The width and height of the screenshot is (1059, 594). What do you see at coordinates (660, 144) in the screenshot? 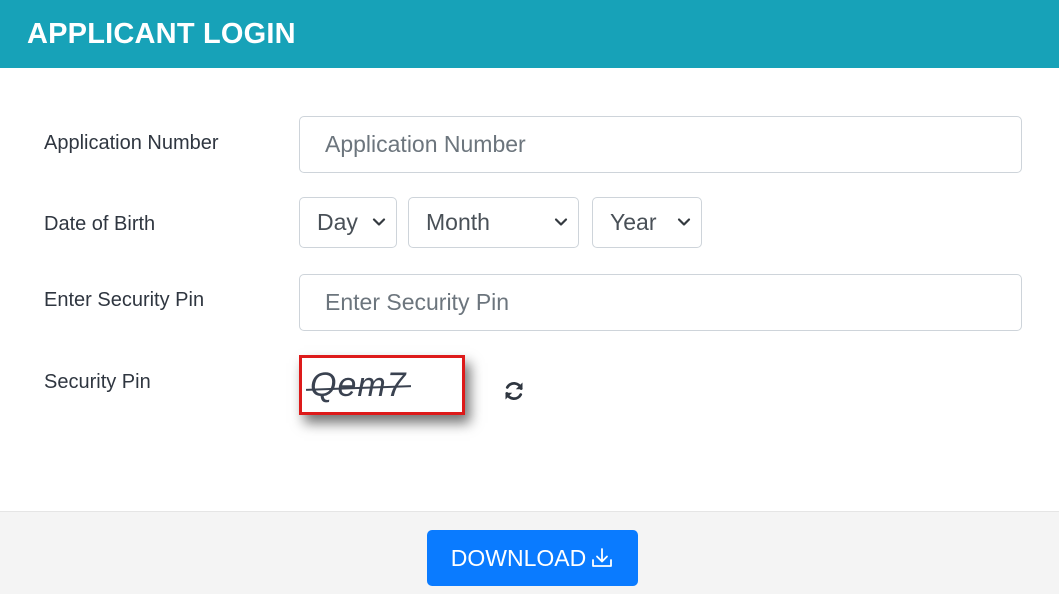
I see `application-number-input` at bounding box center [660, 144].